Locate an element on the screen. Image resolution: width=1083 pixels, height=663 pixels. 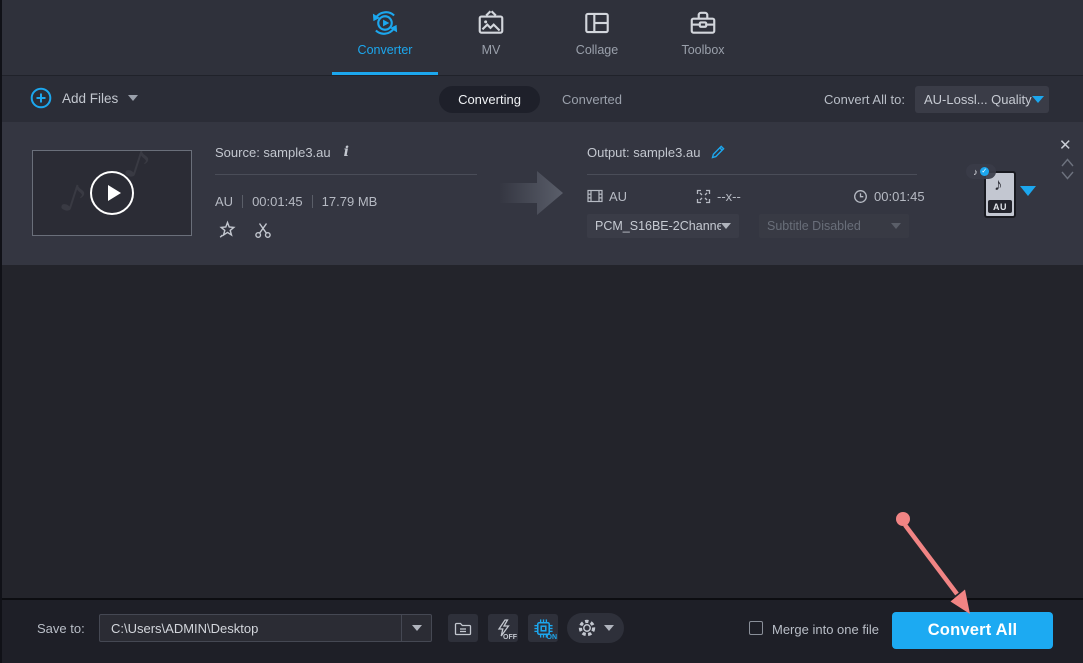
tab-converting: Converting is located at coordinates (489, 99).